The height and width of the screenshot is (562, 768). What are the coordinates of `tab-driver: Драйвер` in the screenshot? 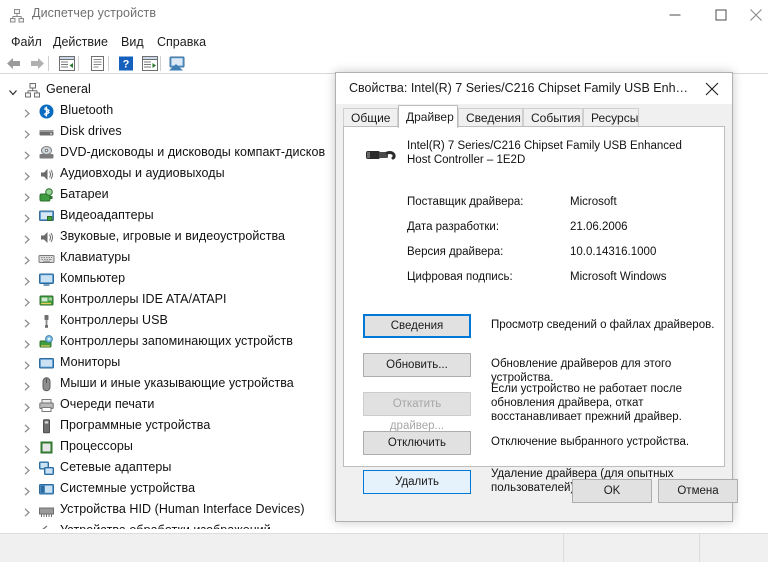 It's located at (428, 116).